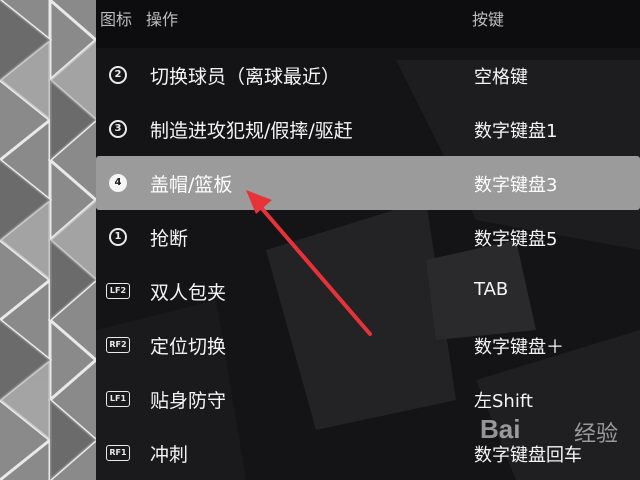 This screenshot has height=480, width=640. What do you see at coordinates (118, 345) in the screenshot?
I see `rf2-button-icon: RF2` at bounding box center [118, 345].